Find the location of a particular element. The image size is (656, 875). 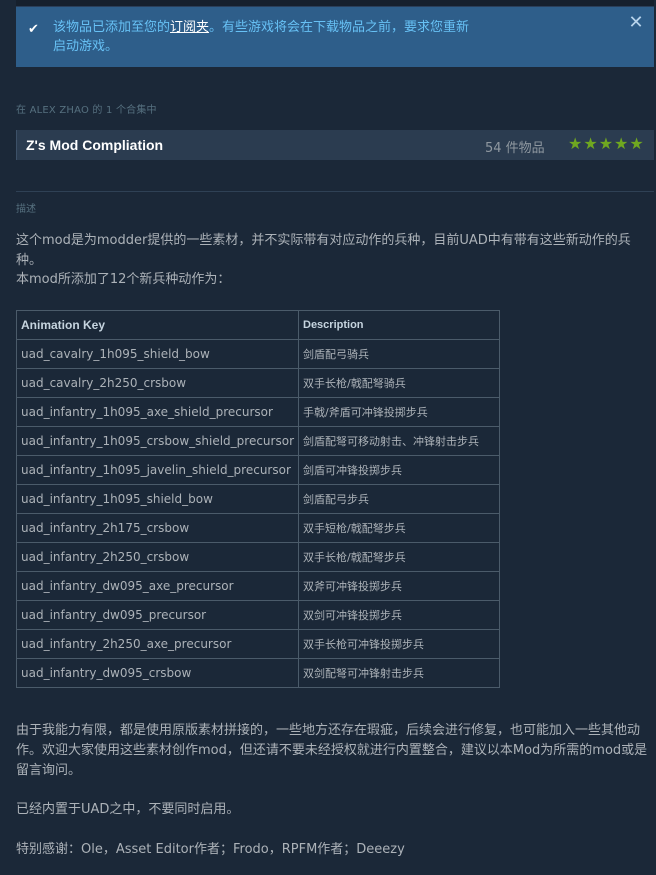

table-row: uad_infantry_2h250_crsbow 双手长枪/戟配弩步兵 is located at coordinates (258, 557).